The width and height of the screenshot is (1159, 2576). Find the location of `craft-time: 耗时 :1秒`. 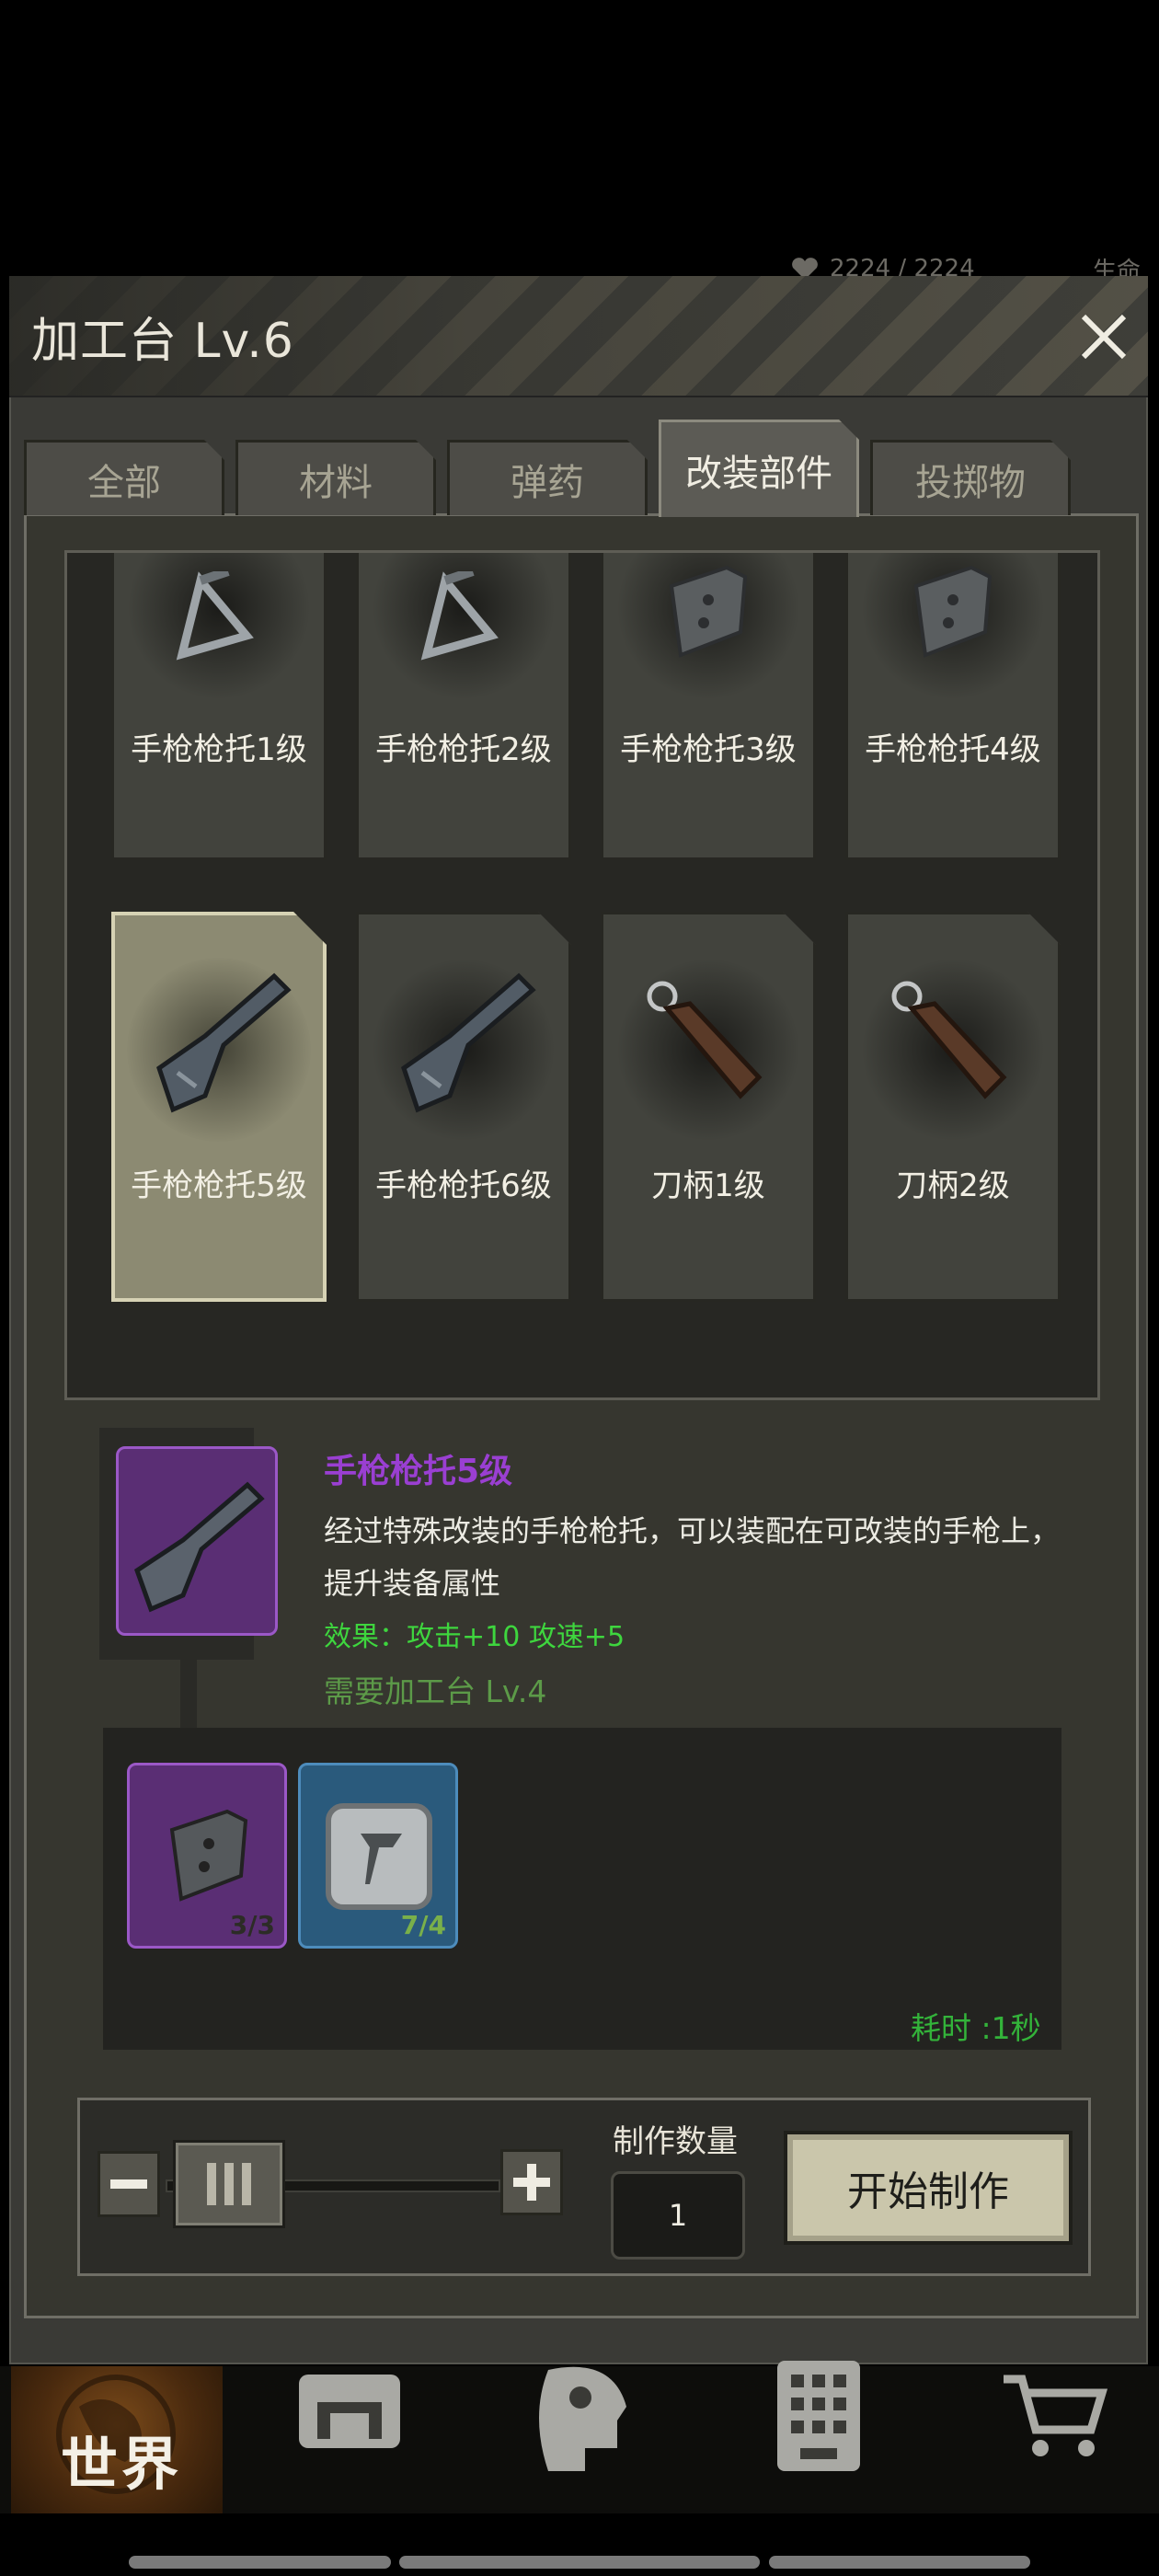

craft-time: 耗时 :1秒 is located at coordinates (976, 2028).